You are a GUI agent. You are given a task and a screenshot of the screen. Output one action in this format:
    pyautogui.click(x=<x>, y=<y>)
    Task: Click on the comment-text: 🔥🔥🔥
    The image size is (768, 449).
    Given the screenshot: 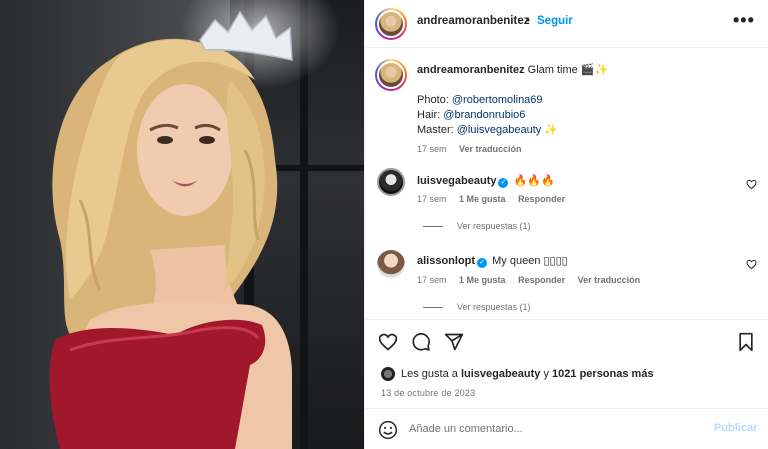 What is the action you would take?
    pyautogui.click(x=534, y=181)
    